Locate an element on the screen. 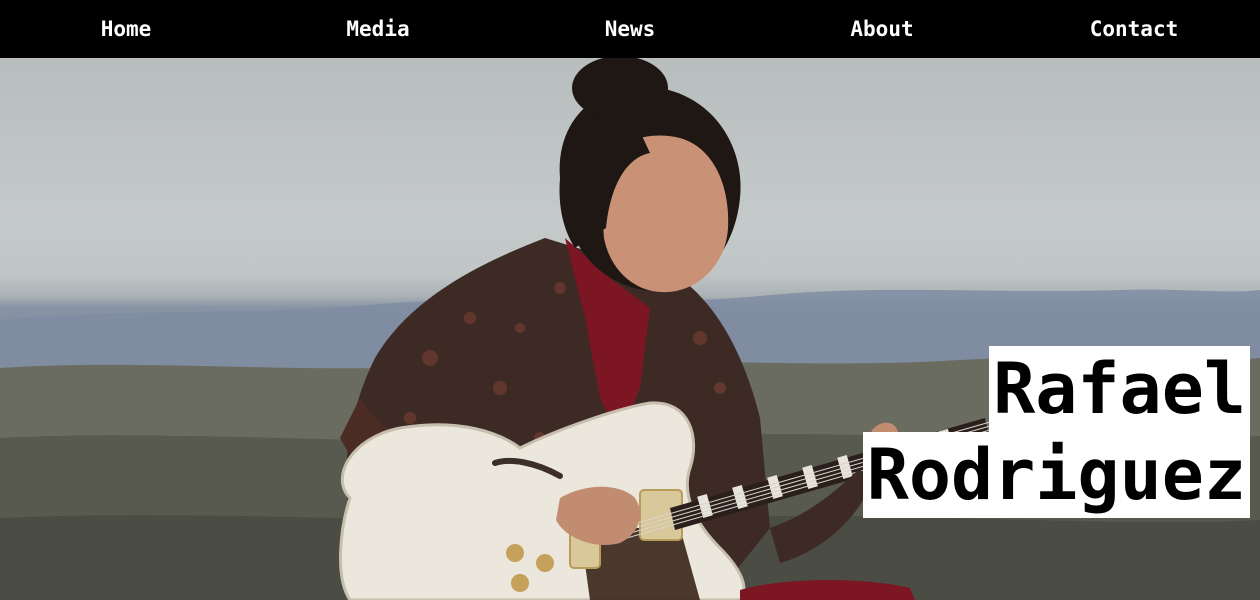  nav-link-home: Home is located at coordinates (126, 29).